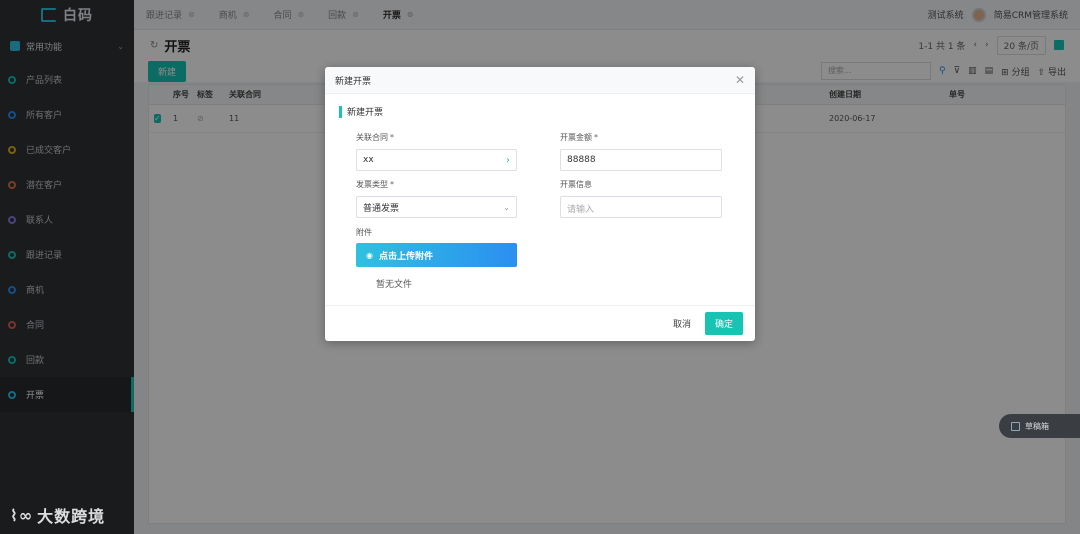 This screenshot has height=534, width=1080. What do you see at coordinates (436, 207) in the screenshot?
I see `invoice-type-select: 普通发票 ⌄` at bounding box center [436, 207].